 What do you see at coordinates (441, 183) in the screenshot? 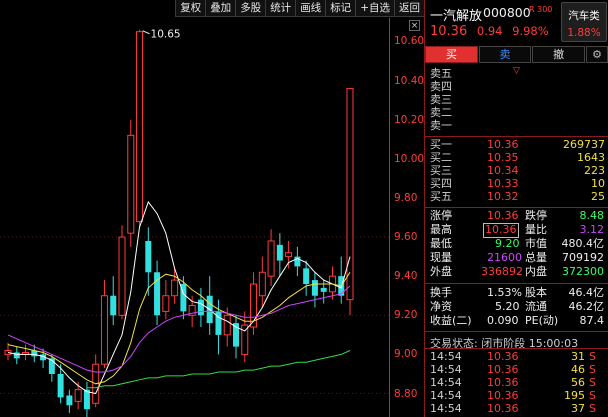
I see `bid-label: 买四` at bounding box center [441, 183].